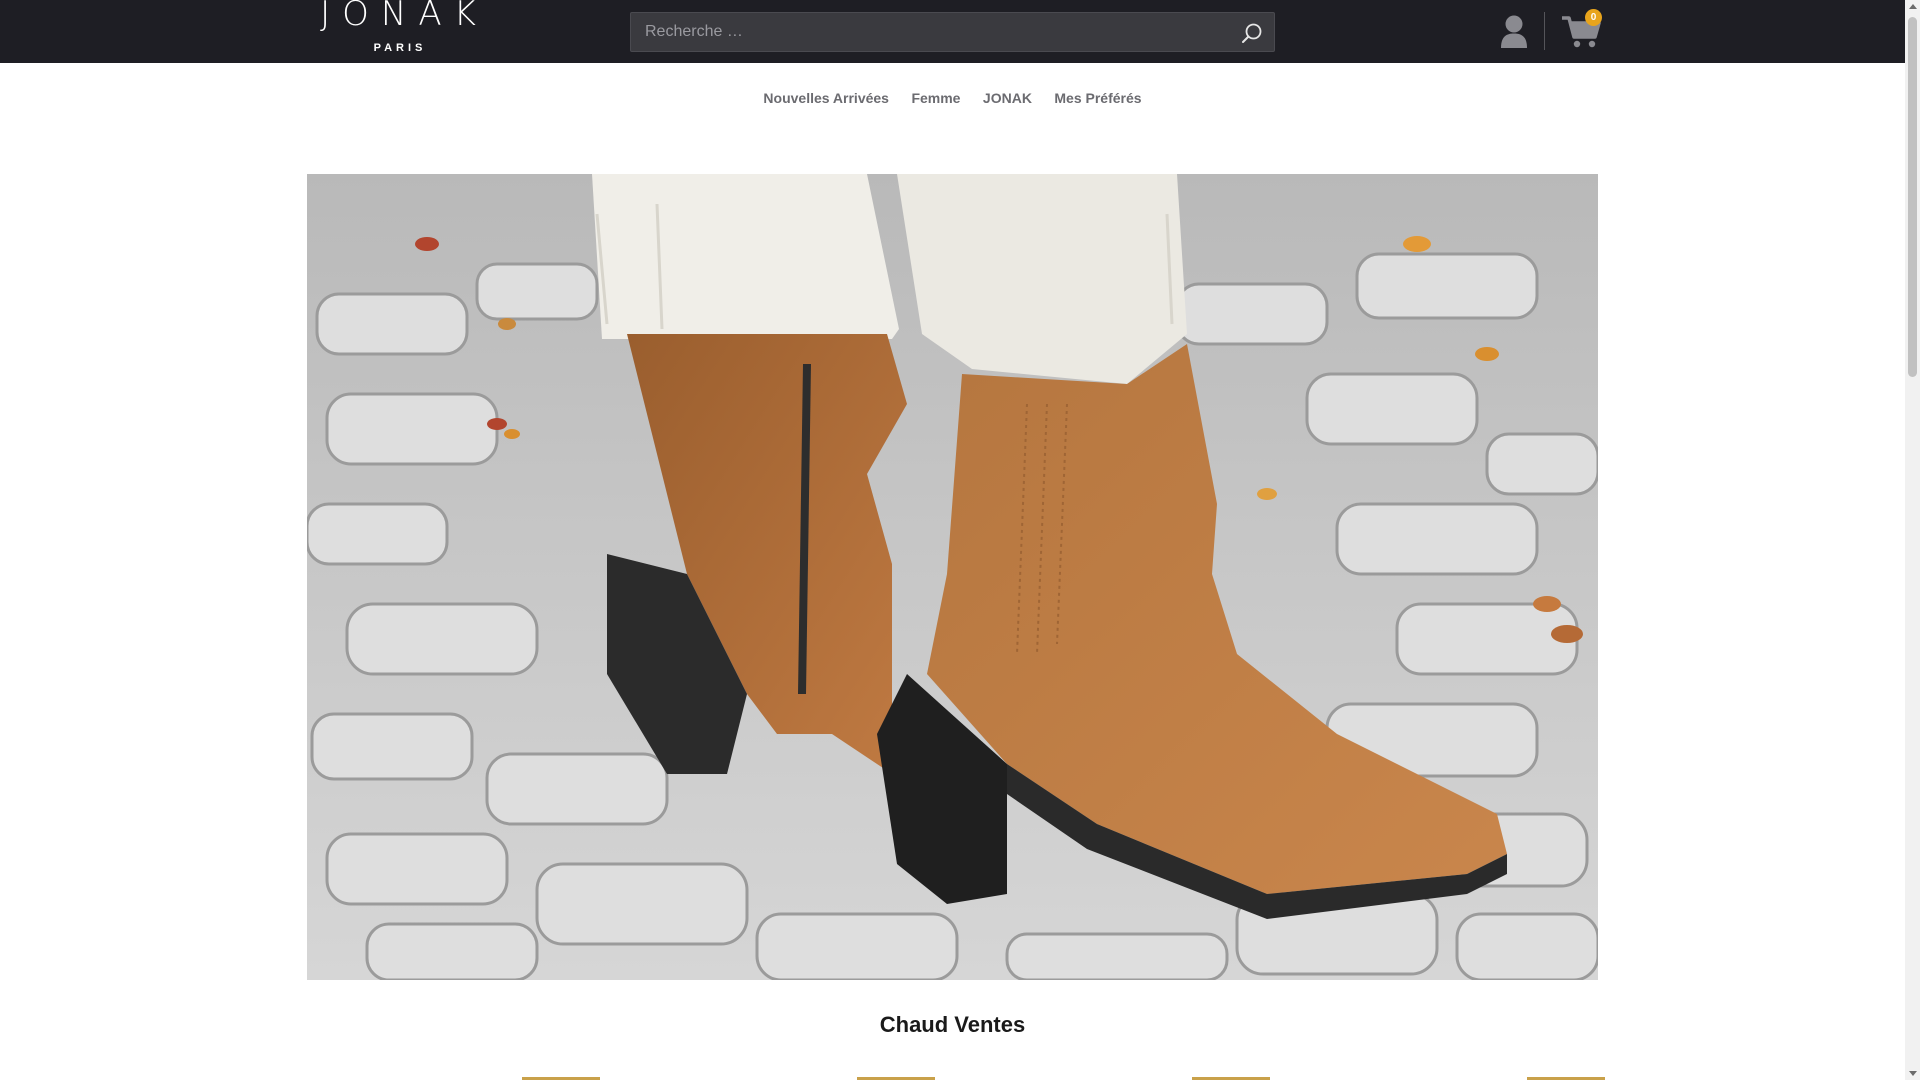  I want to click on logo-wordmark: JONAK, so click(404, 17).